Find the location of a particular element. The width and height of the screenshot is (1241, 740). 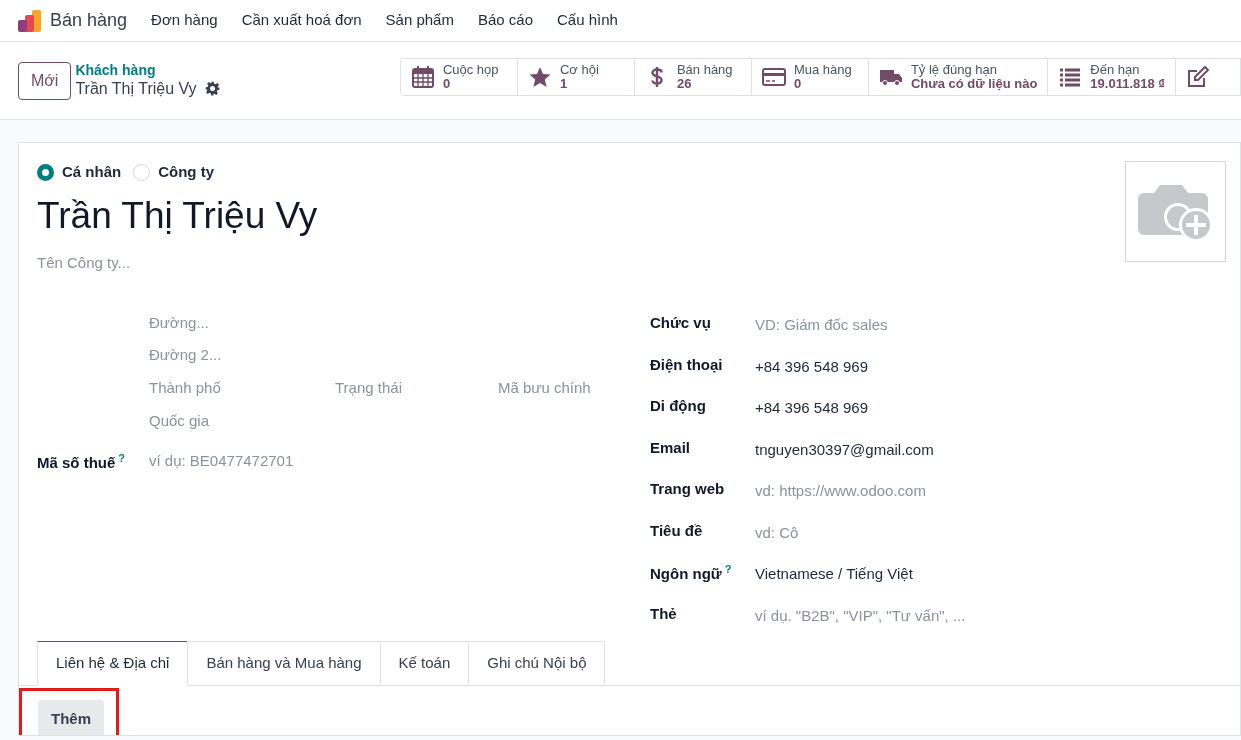

app-name: Bán hàng is located at coordinates (89, 20).